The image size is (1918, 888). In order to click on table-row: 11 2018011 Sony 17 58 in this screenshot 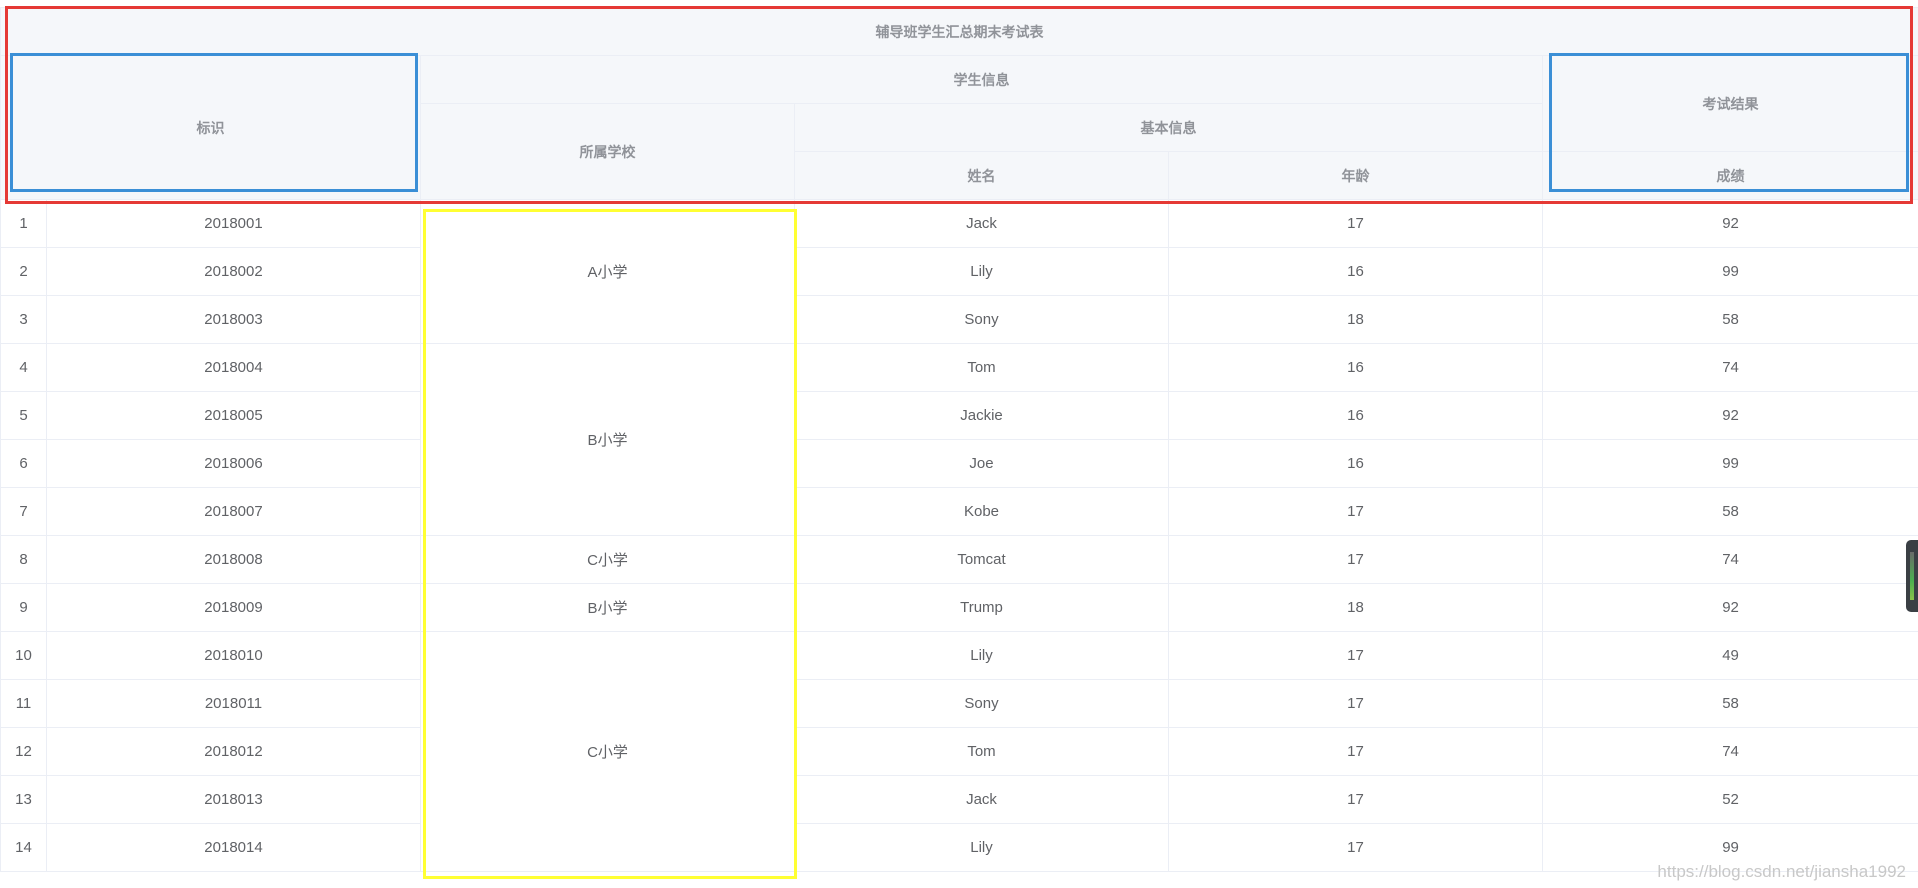, I will do `click(959, 703)`.